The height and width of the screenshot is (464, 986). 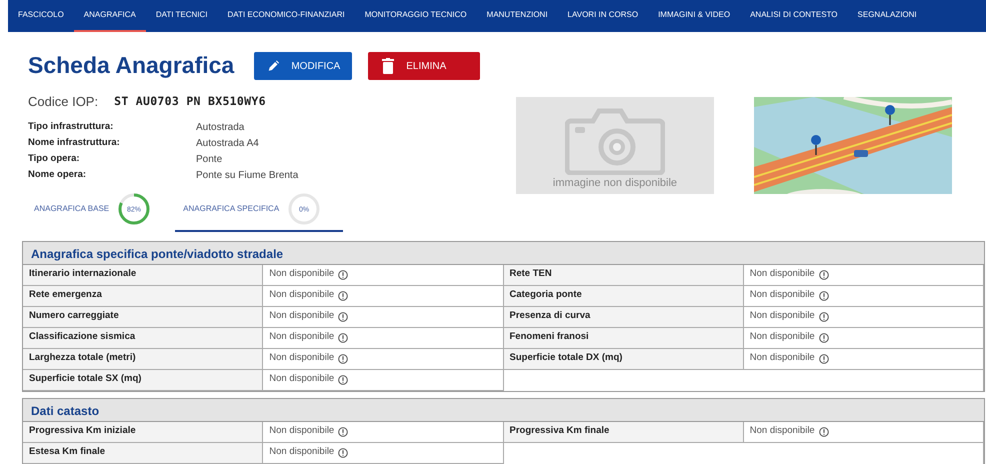 I want to click on table-cell: Superficie totale DX (mq), so click(x=624, y=359).